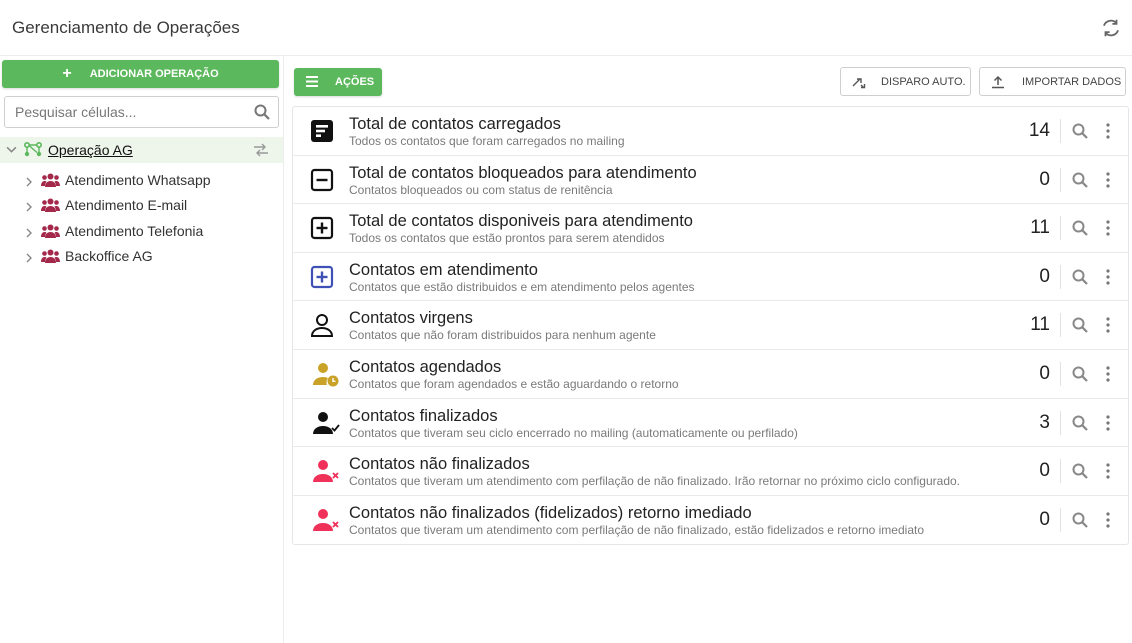 Image resolution: width=1132 pixels, height=643 pixels. What do you see at coordinates (1044, 422) in the screenshot?
I see `row-count: 3` at bounding box center [1044, 422].